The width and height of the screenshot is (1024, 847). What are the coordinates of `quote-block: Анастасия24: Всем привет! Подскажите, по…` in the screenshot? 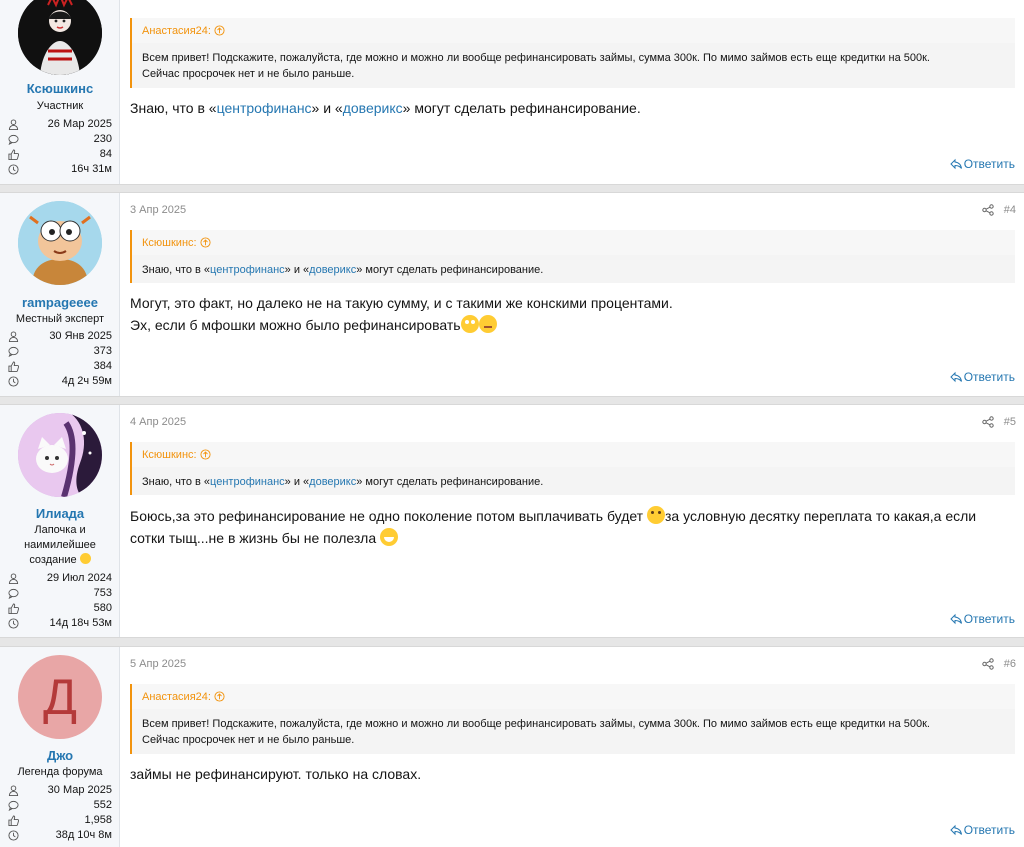 It's located at (572, 53).